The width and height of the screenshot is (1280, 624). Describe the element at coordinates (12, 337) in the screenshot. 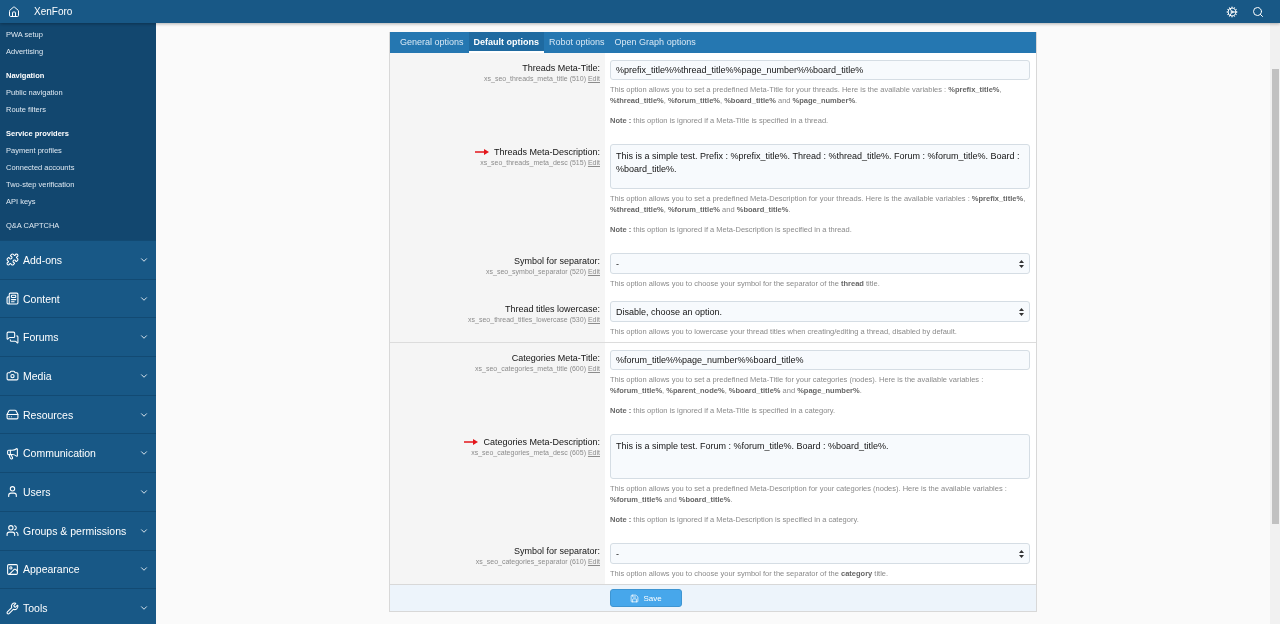

I see `forums-icon` at that location.